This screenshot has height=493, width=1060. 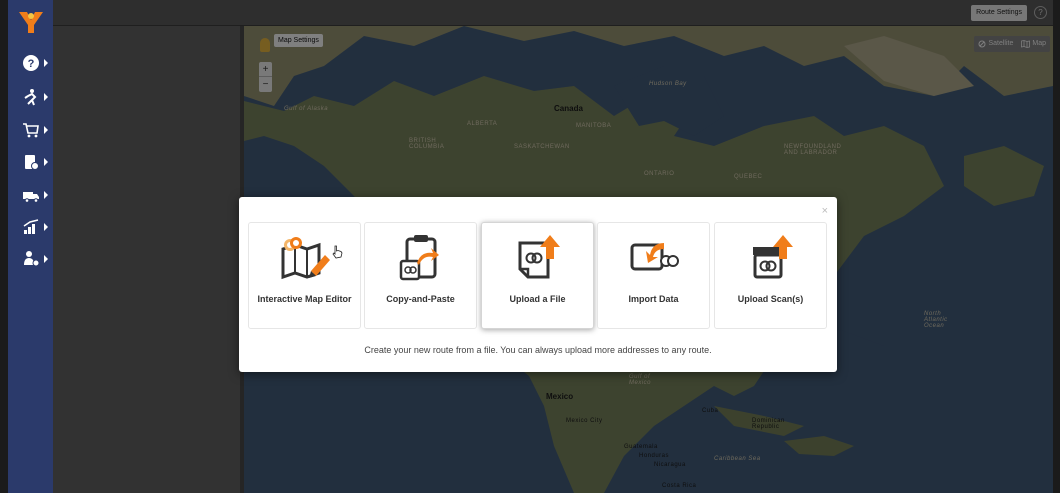 What do you see at coordinates (748, 177) in the screenshot?
I see `map-label-quebec: QUEBEC` at bounding box center [748, 177].